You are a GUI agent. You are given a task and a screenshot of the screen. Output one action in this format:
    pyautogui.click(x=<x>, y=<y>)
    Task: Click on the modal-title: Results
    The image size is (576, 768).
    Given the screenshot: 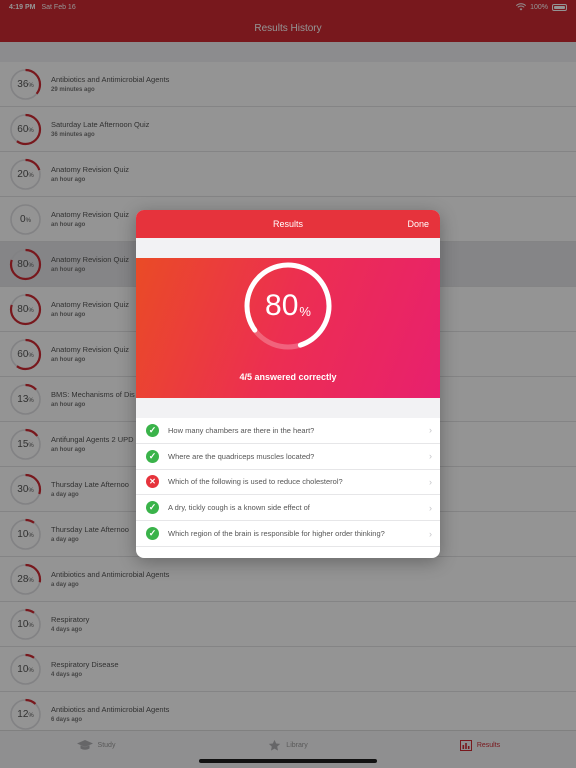 What is the action you would take?
    pyautogui.click(x=287, y=224)
    